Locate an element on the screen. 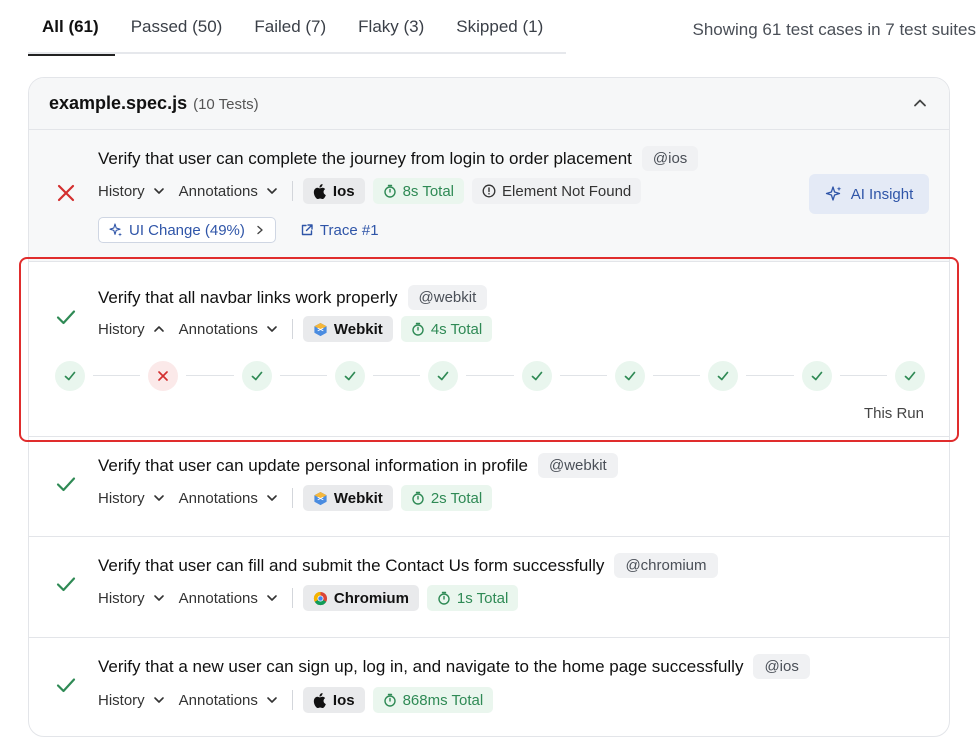  results-summary: Showing 61 test cases in 7 test suites is located at coordinates (834, 30).